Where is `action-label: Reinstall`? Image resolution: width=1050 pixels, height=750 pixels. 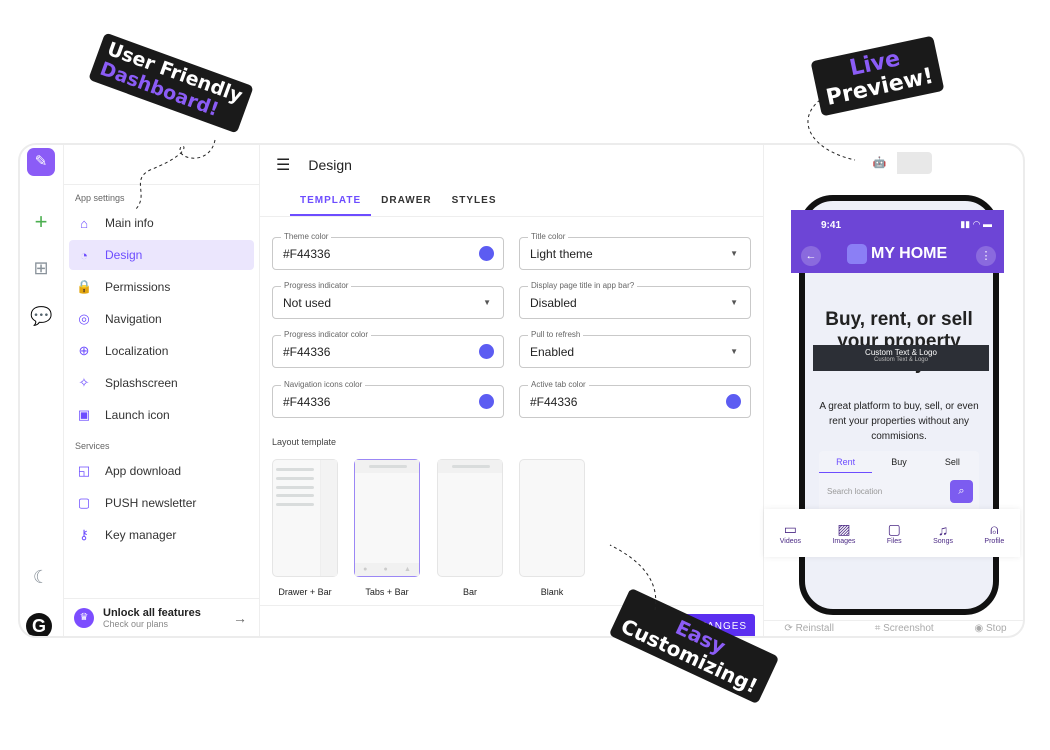 action-label: Reinstall is located at coordinates (814, 628).